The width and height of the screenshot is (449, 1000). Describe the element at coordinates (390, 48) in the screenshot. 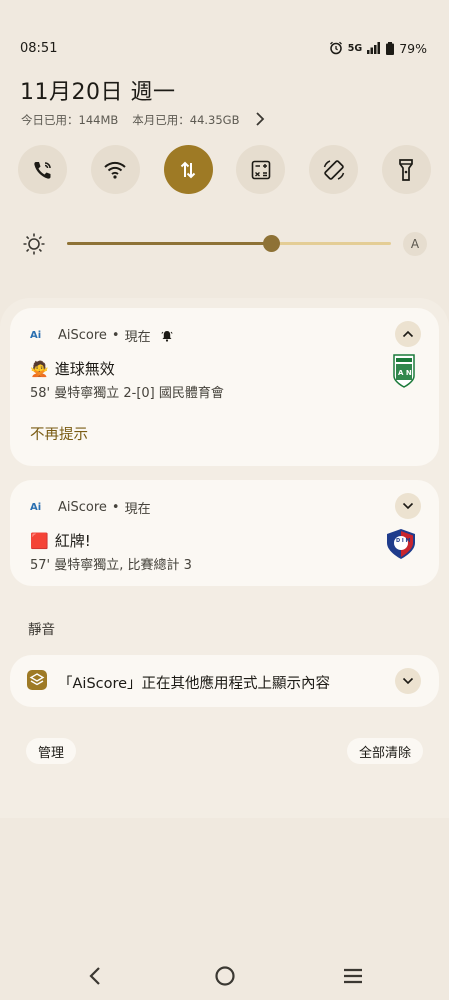

I see `battery-icon` at that location.